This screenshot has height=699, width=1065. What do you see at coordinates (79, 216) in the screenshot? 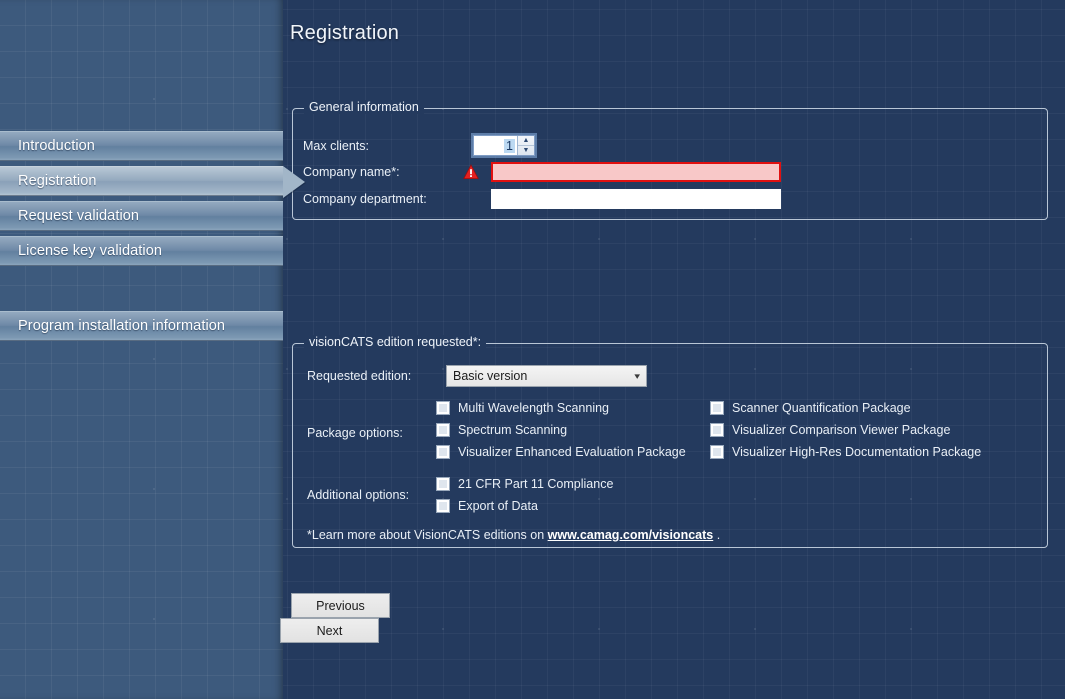
I see `sidebar-item-label: Request validation` at bounding box center [79, 216].